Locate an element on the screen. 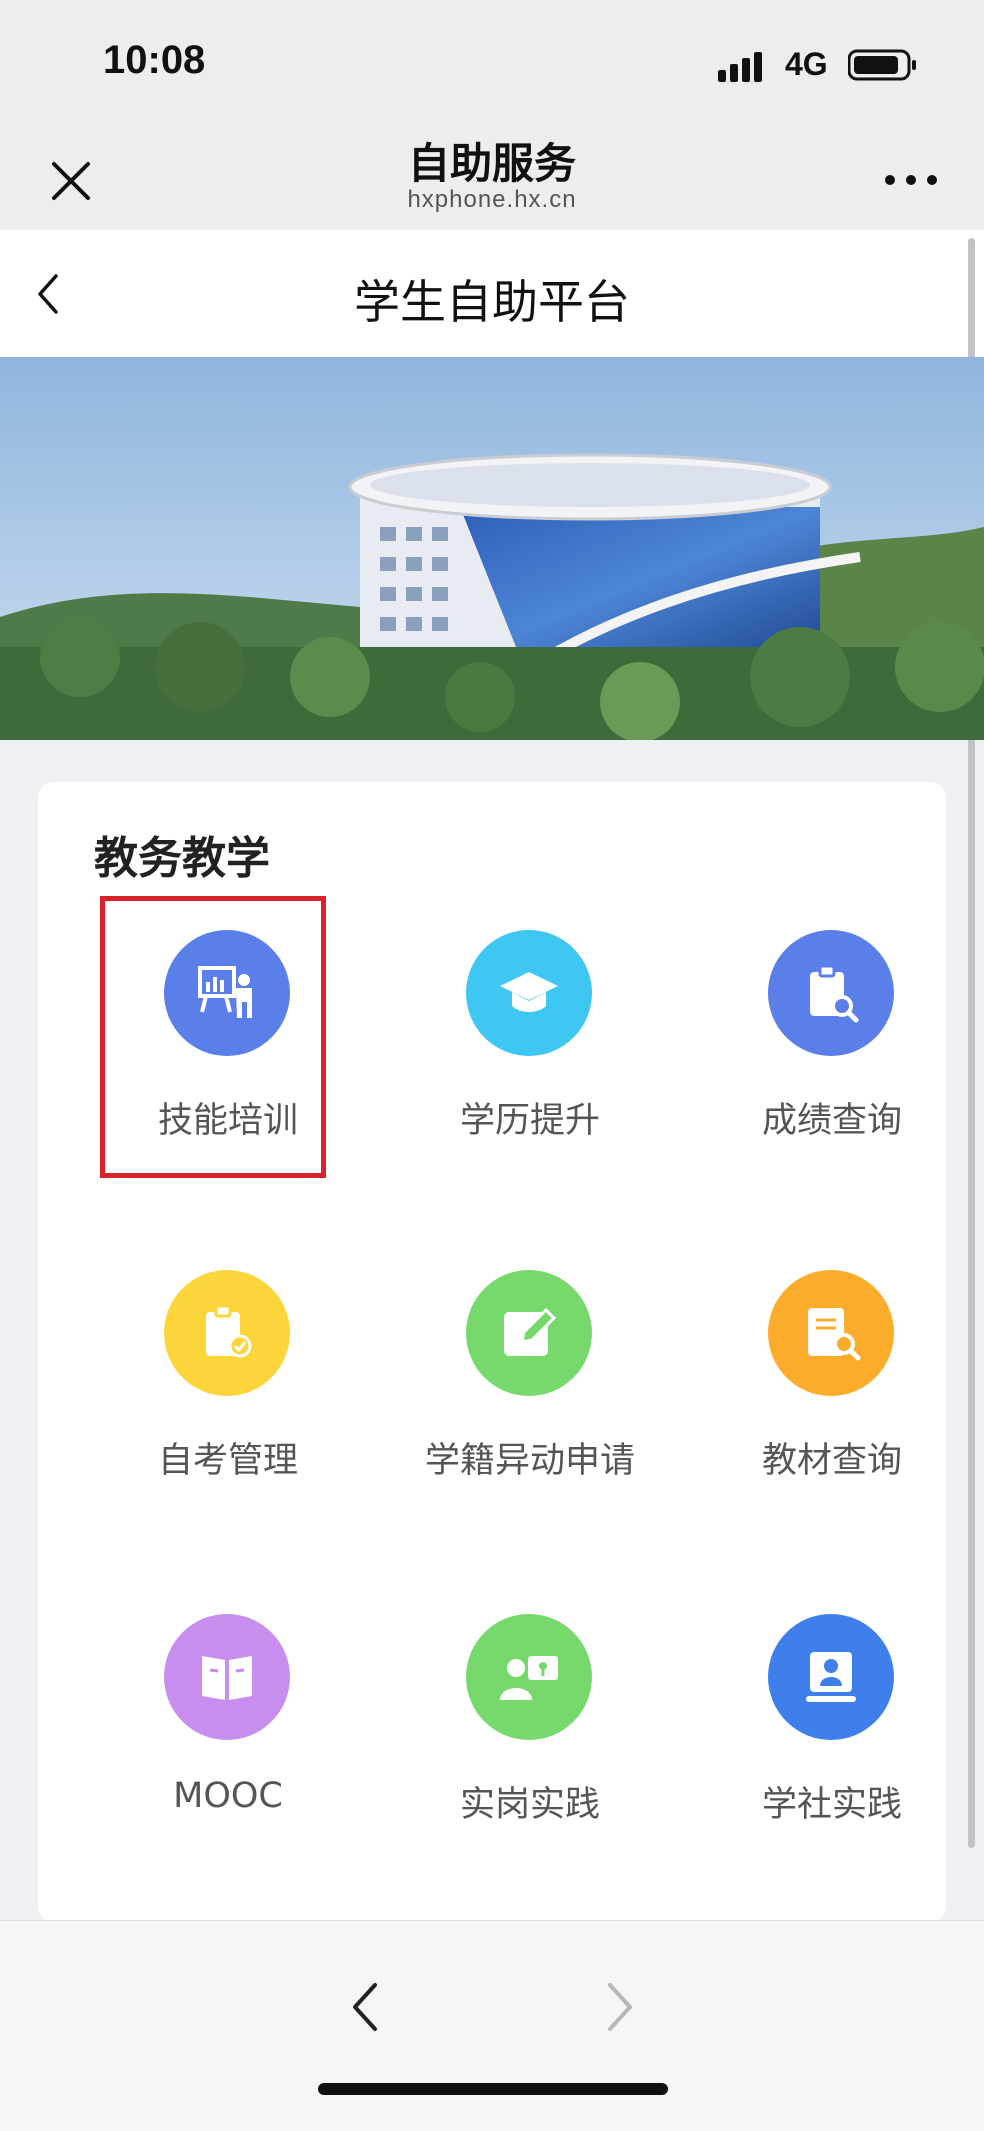 The width and height of the screenshot is (984, 2131). home-indicator is located at coordinates (493, 2089).